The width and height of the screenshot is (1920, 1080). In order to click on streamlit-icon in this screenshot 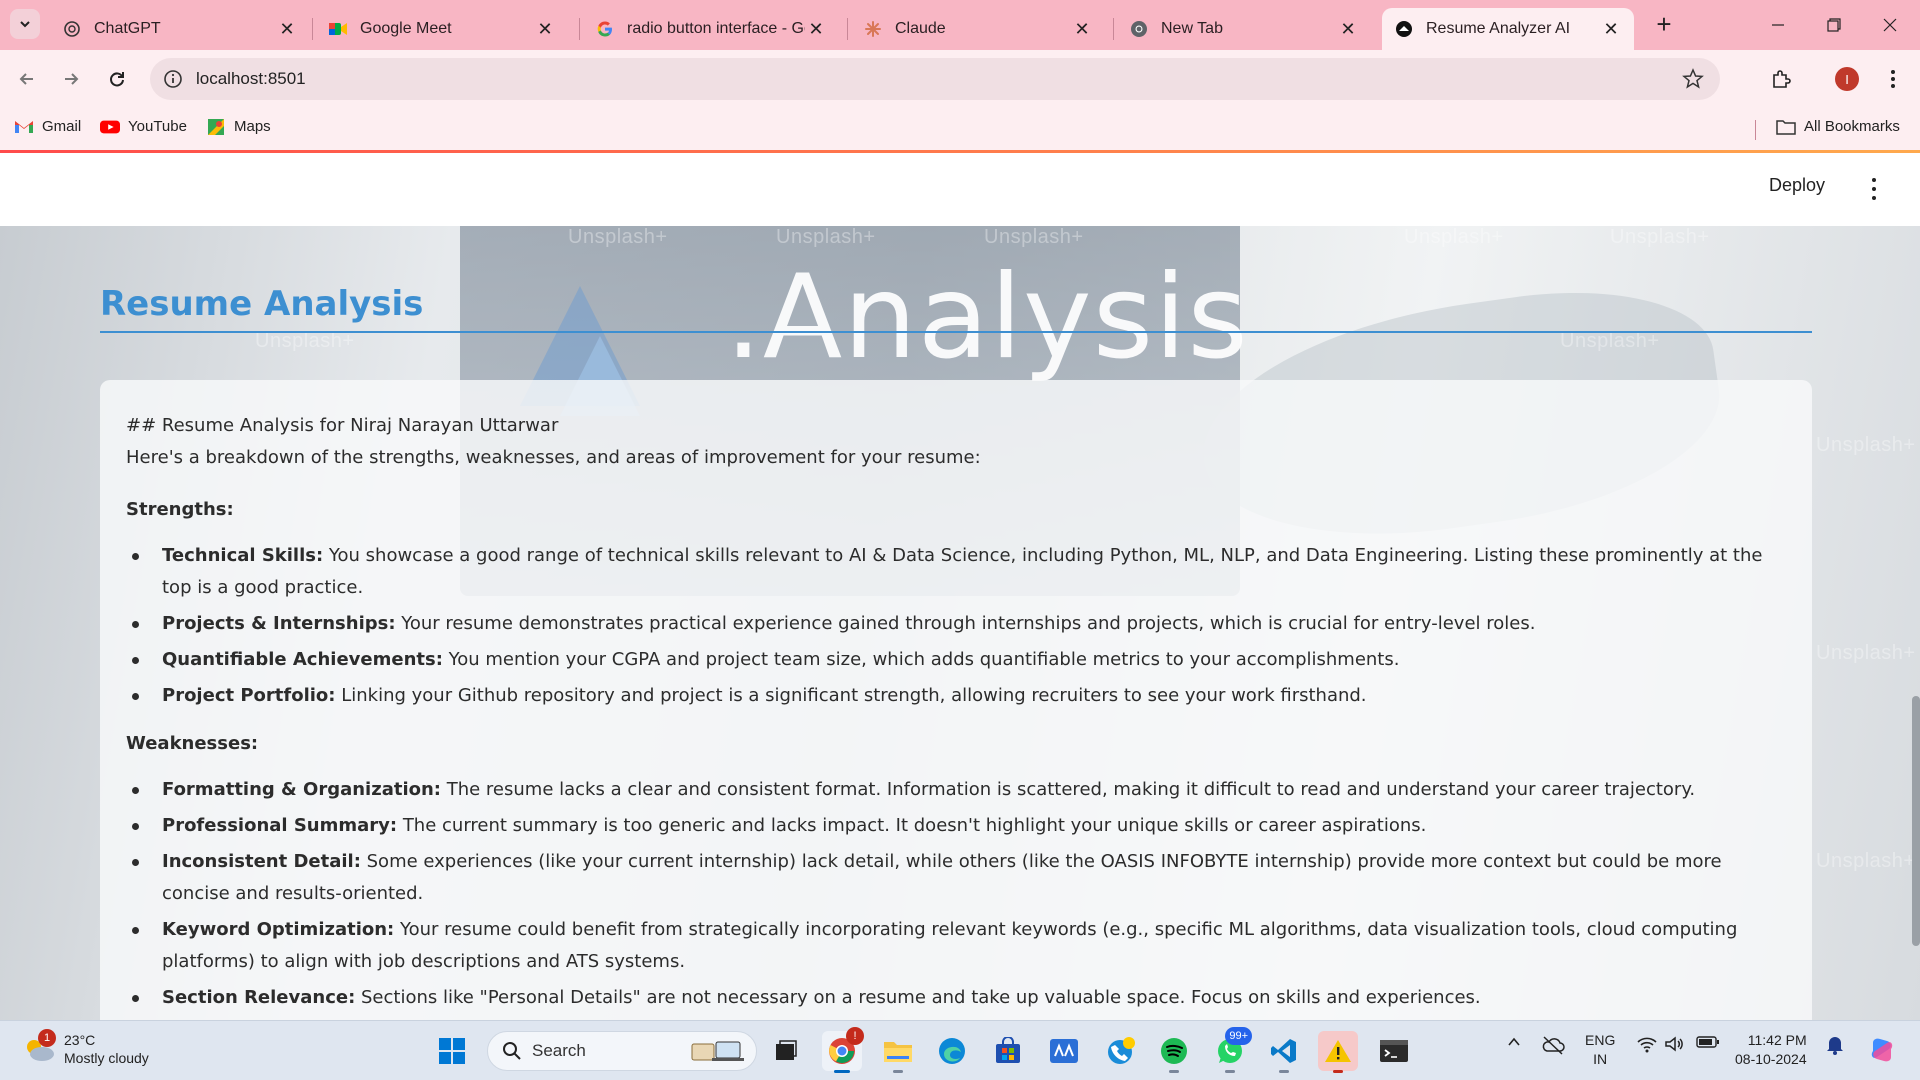, I will do `click(1404, 29)`.